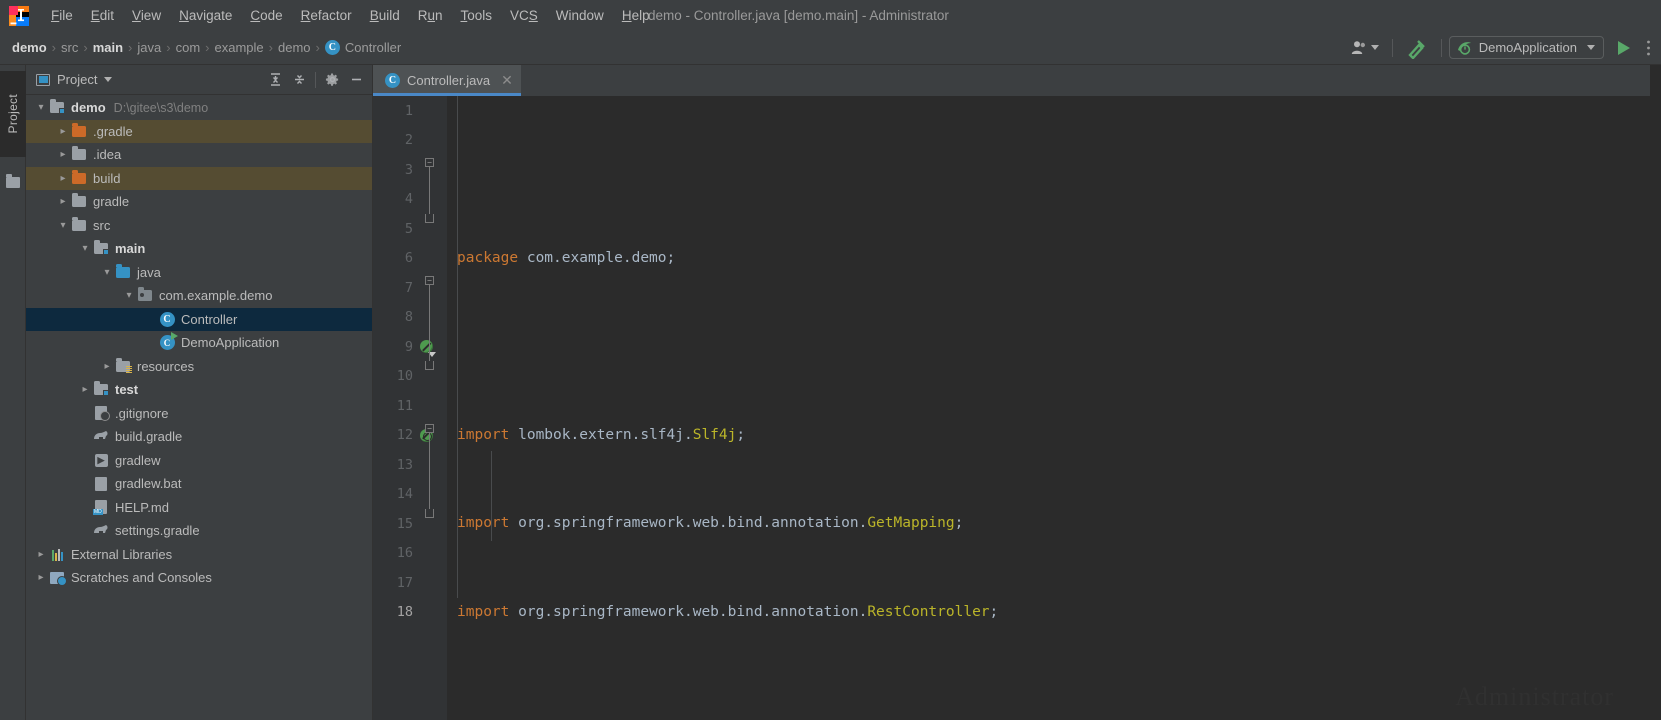 The width and height of the screenshot is (1661, 720). I want to click on breadcrumb-item-example: example, so click(239, 47).